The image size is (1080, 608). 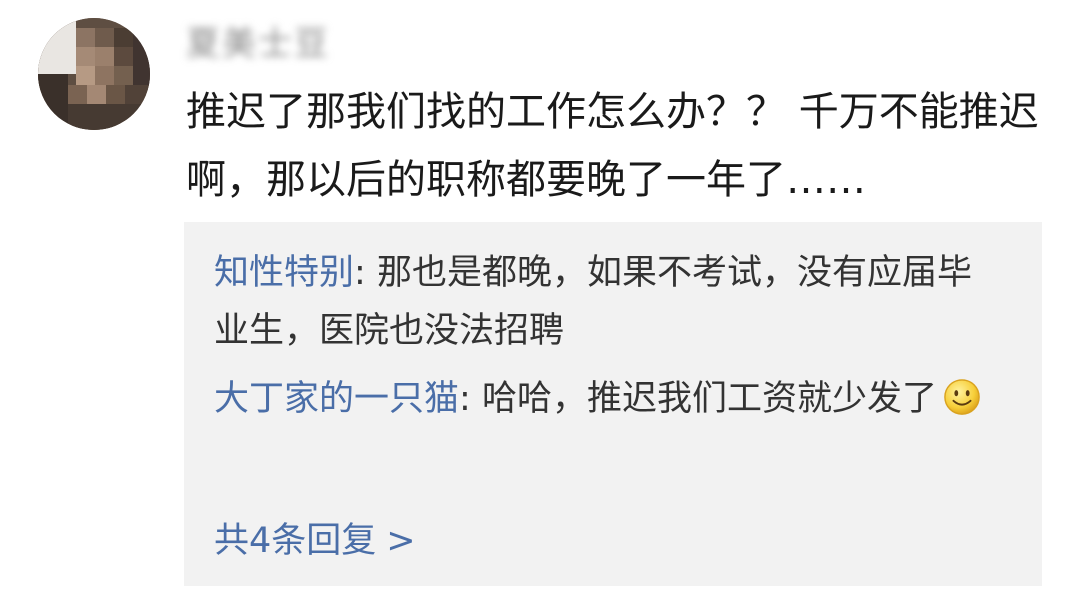 What do you see at coordinates (709, 399) in the screenshot?
I see `reply-text: 哈哈，推迟我们工资就少发了` at bounding box center [709, 399].